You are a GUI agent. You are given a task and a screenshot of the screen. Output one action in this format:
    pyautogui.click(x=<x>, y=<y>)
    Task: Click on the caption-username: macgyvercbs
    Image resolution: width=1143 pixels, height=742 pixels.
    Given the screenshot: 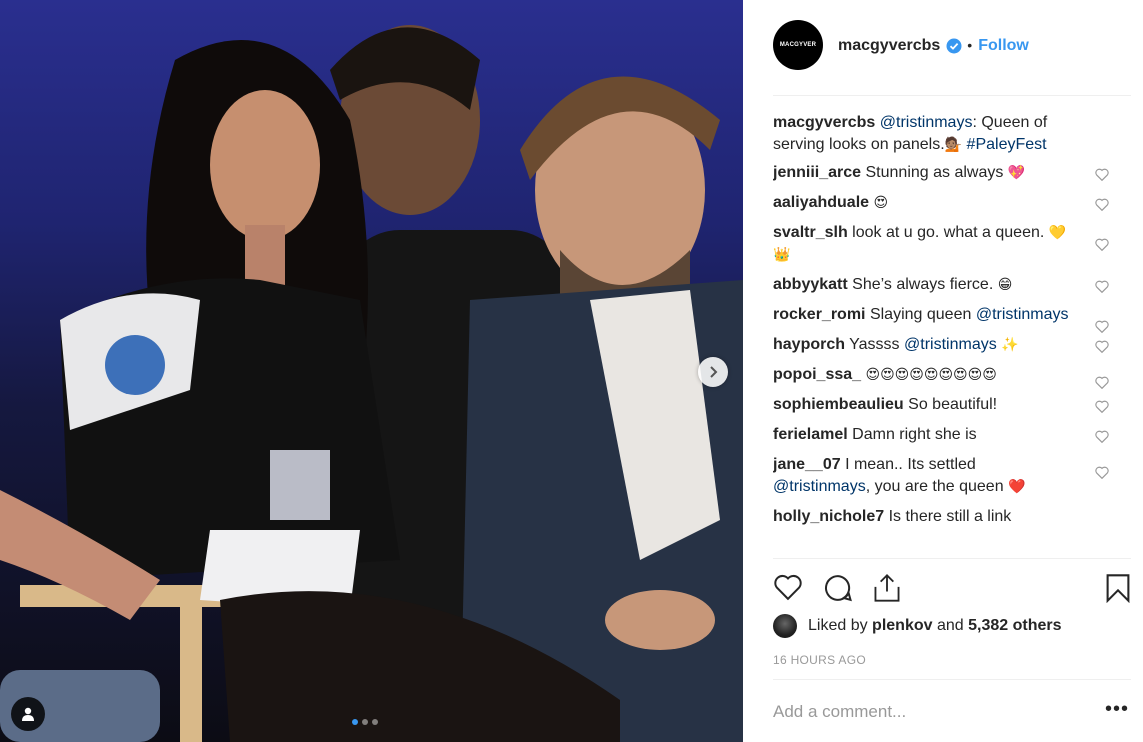 What is the action you would take?
    pyautogui.click(x=824, y=122)
    